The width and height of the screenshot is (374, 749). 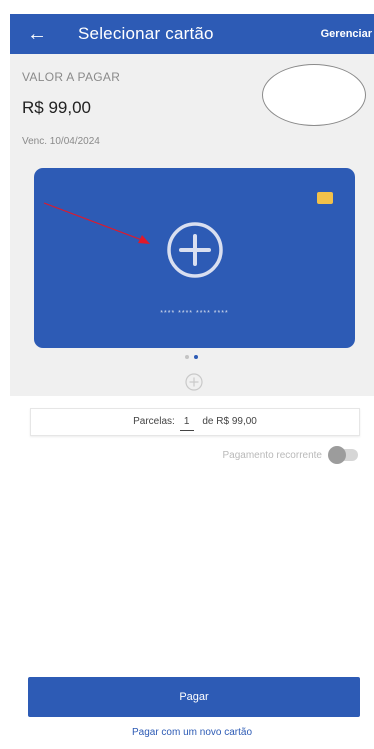 What do you see at coordinates (272, 455) in the screenshot?
I see `recurring-payment-label: Pagamento recorrente` at bounding box center [272, 455].